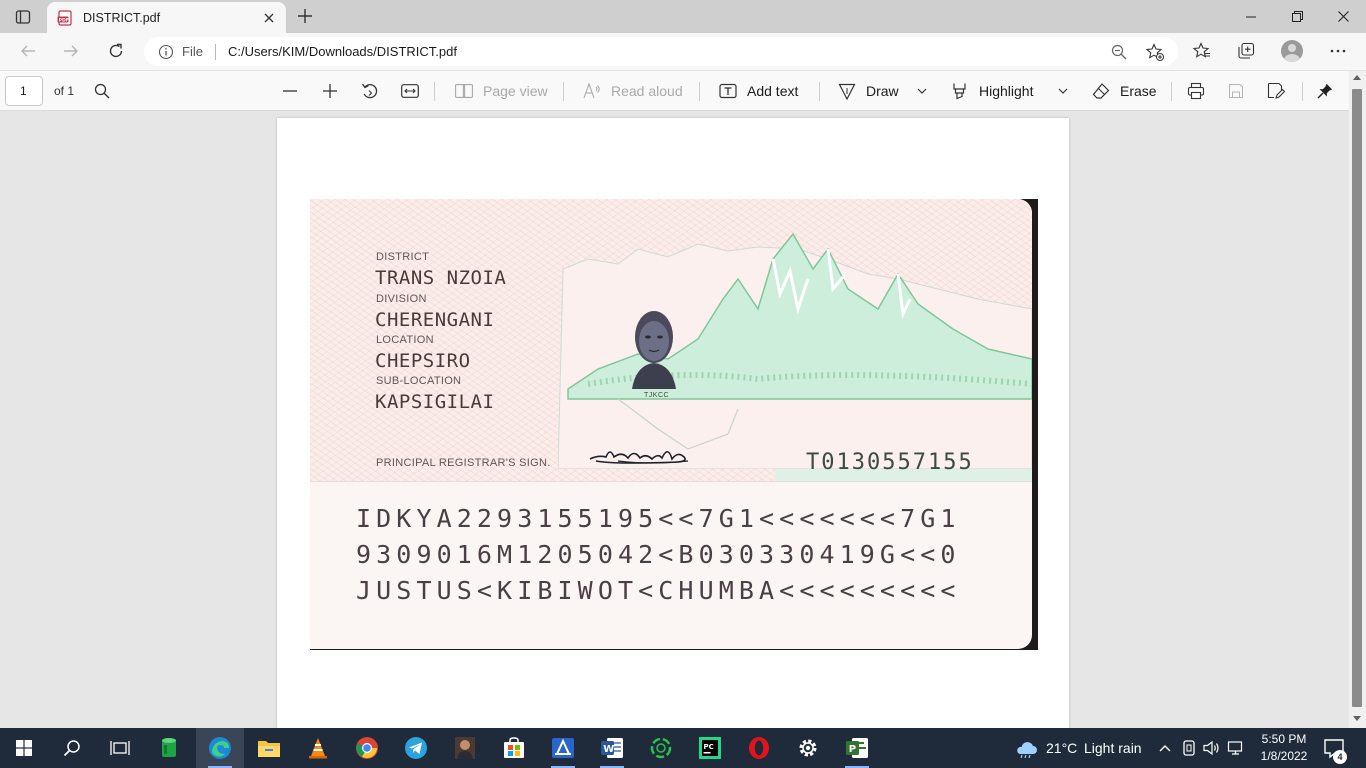 This screenshot has height=768, width=1366. I want to click on new-tab-button, so click(305, 16).